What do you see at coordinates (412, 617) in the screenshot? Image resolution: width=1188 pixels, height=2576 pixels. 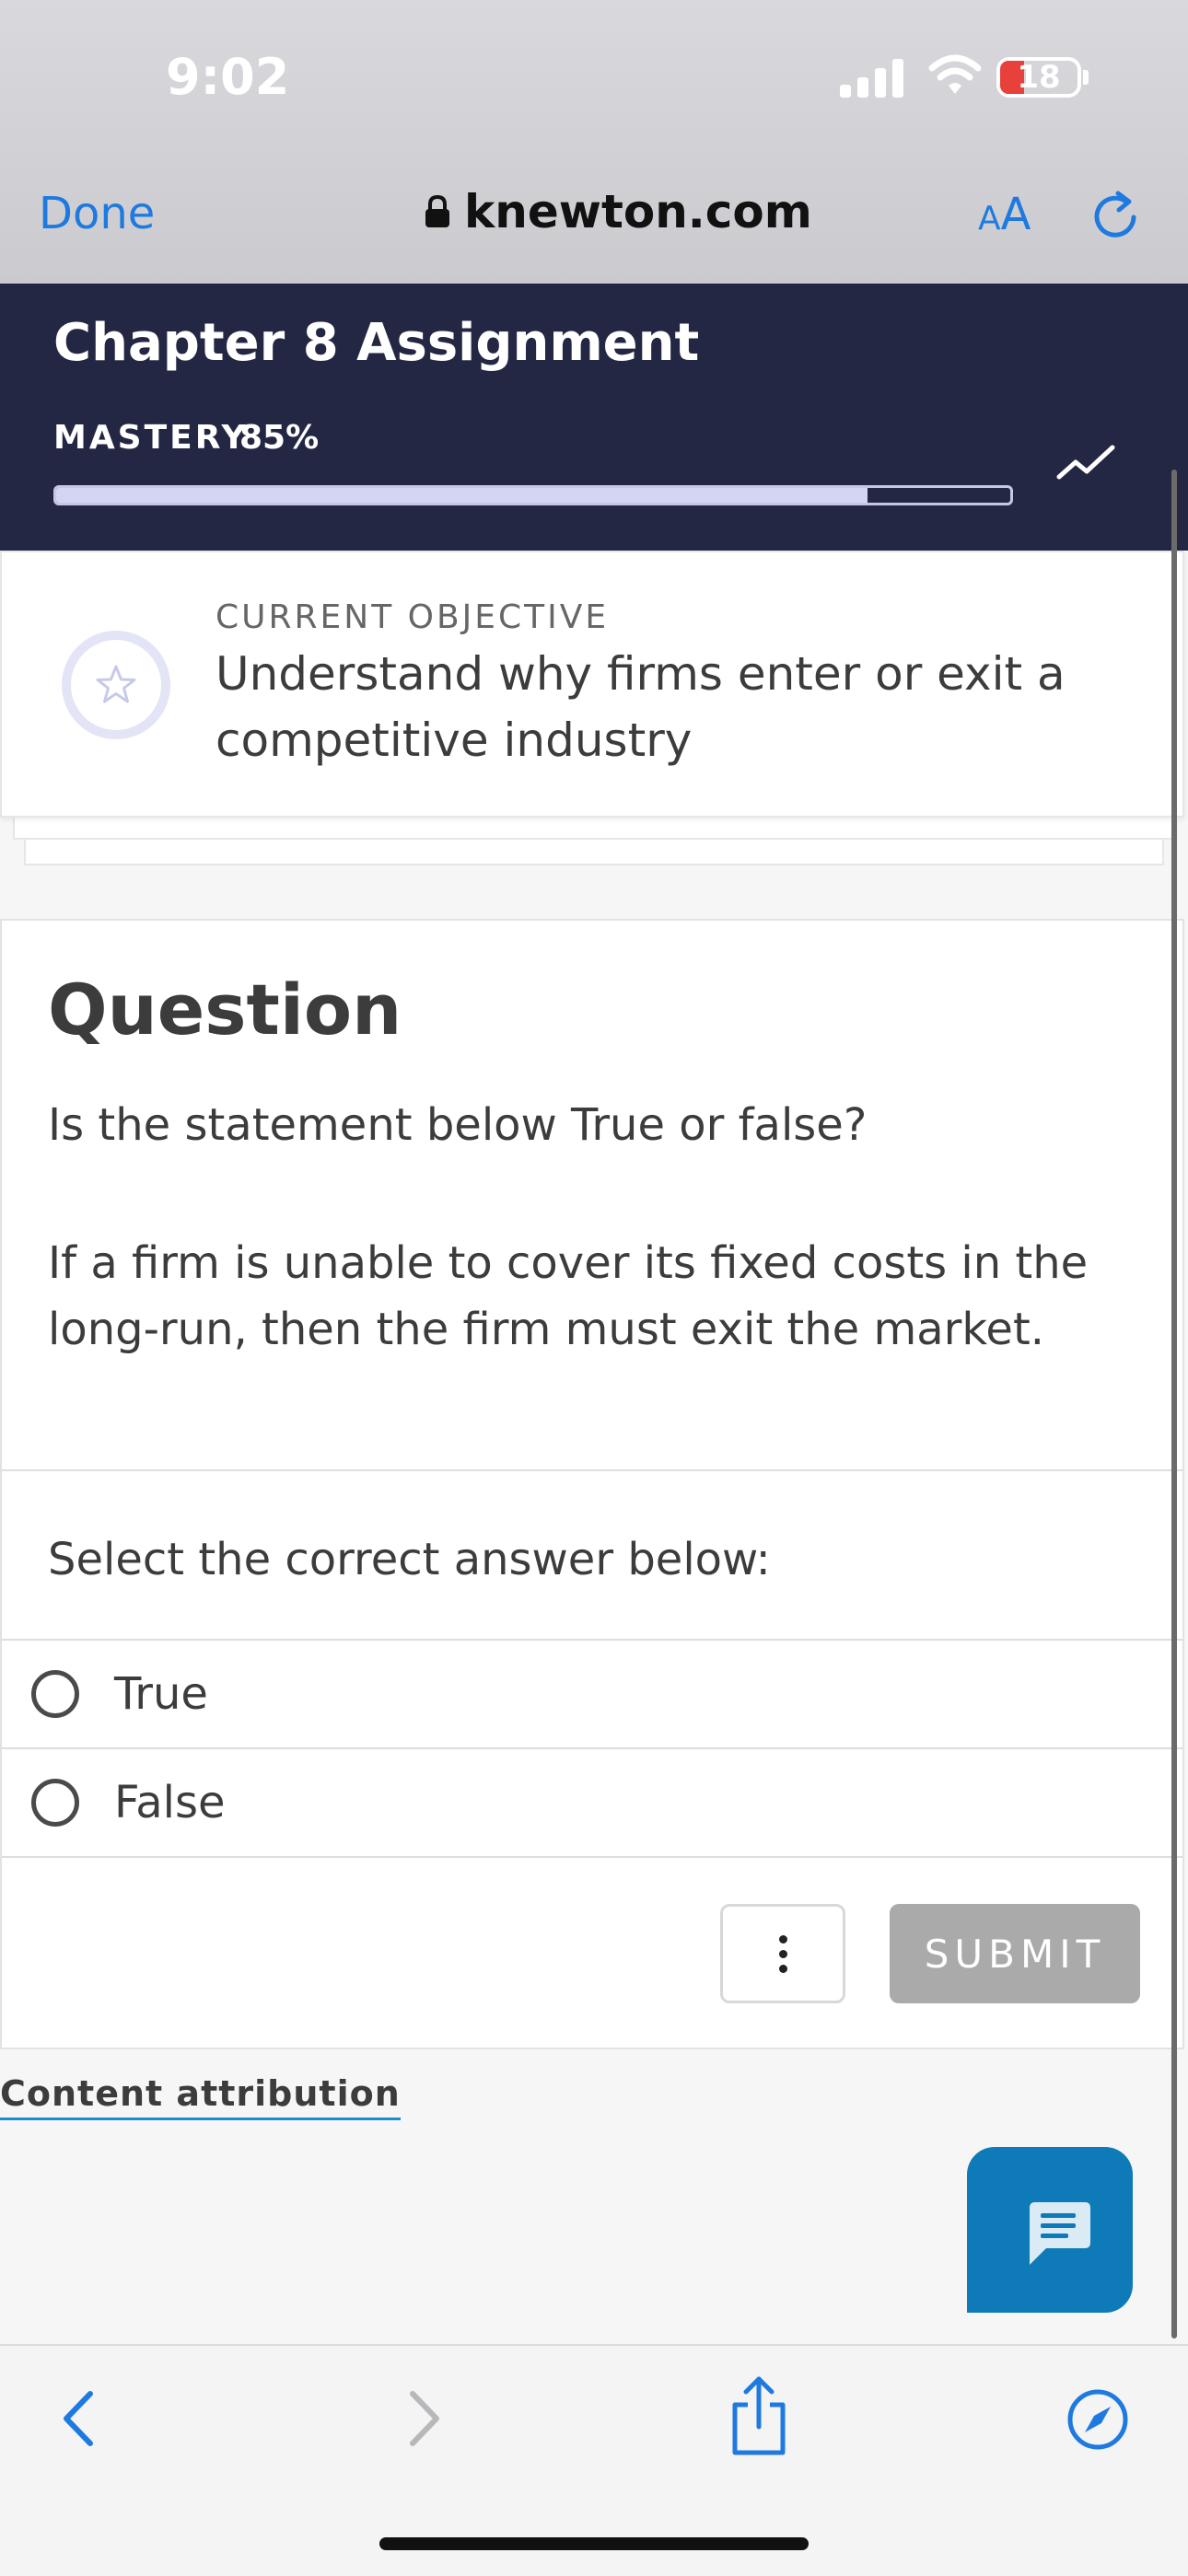 I see `objective-label: CURRENT OBJECTIVE` at bounding box center [412, 617].